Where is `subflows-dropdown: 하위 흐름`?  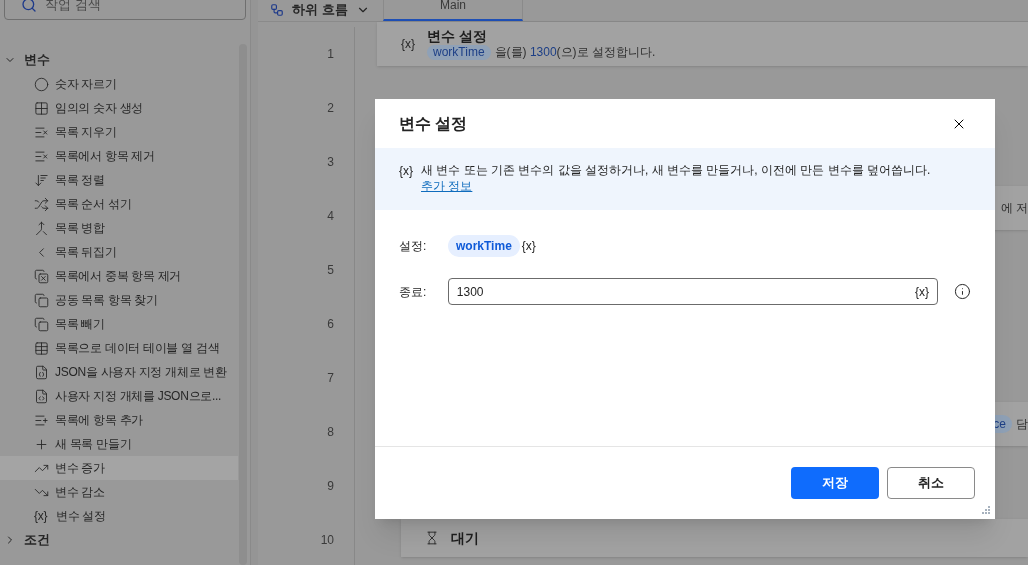 subflows-dropdown: 하위 흐름 is located at coordinates (320, 10).